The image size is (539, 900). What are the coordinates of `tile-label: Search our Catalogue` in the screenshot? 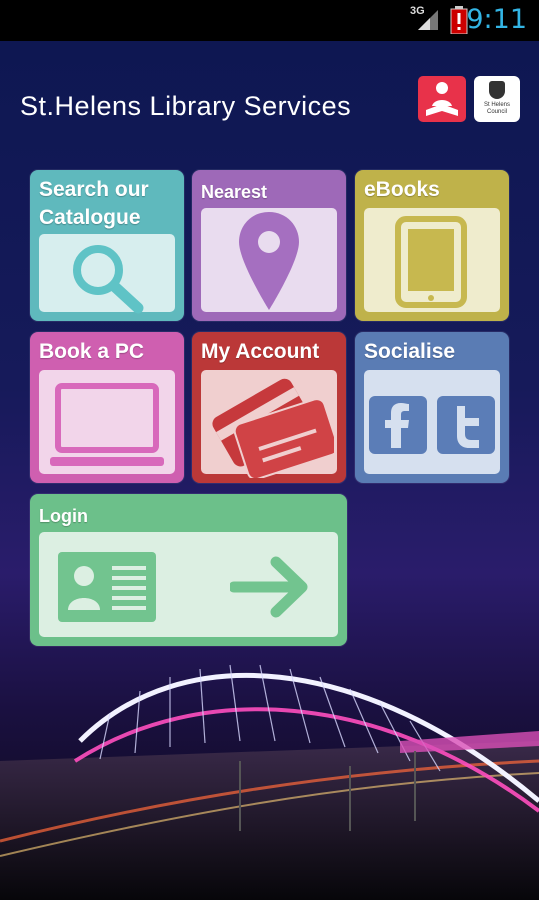 It's located at (94, 203).